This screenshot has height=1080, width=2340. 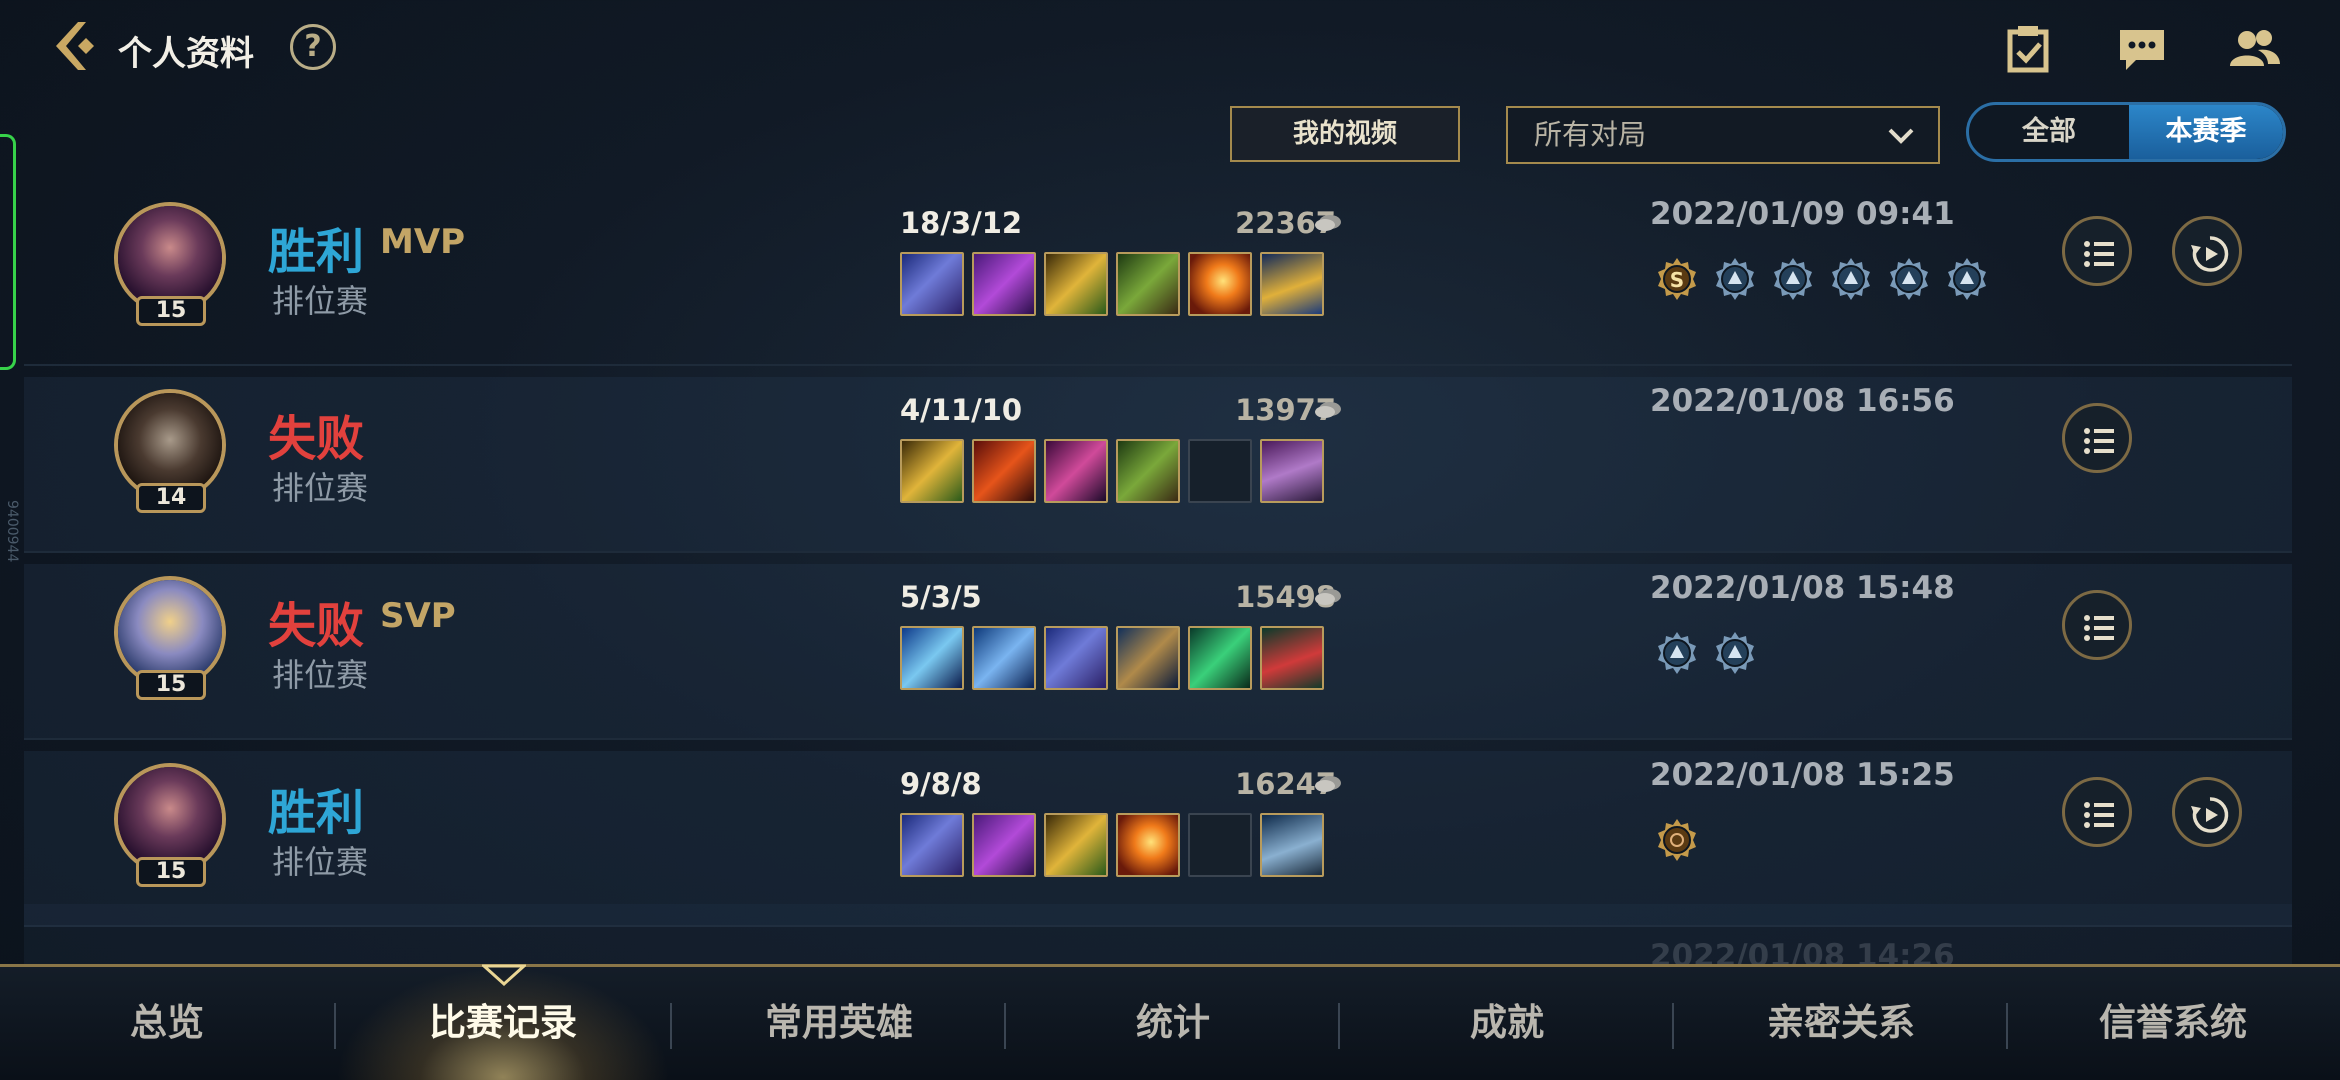 What do you see at coordinates (1285, 223) in the screenshot?
I see `gold-amount: 22367` at bounding box center [1285, 223].